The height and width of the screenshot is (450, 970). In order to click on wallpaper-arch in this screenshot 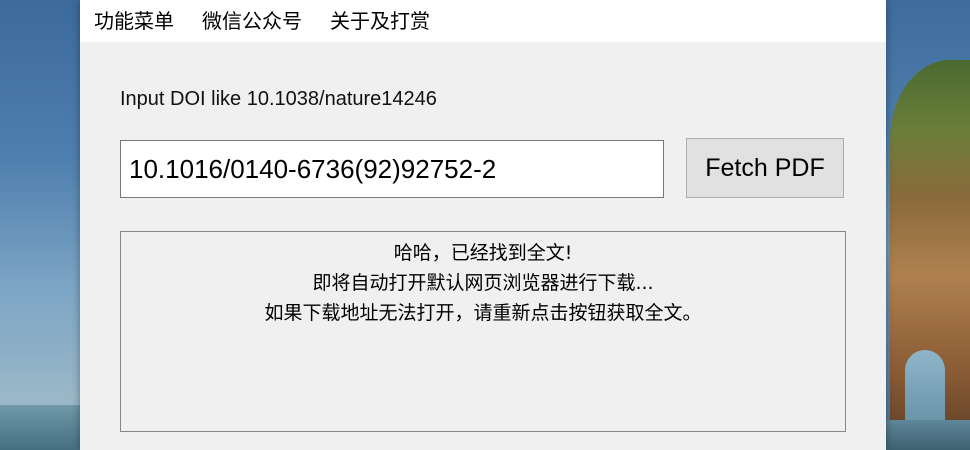, I will do `click(925, 385)`.